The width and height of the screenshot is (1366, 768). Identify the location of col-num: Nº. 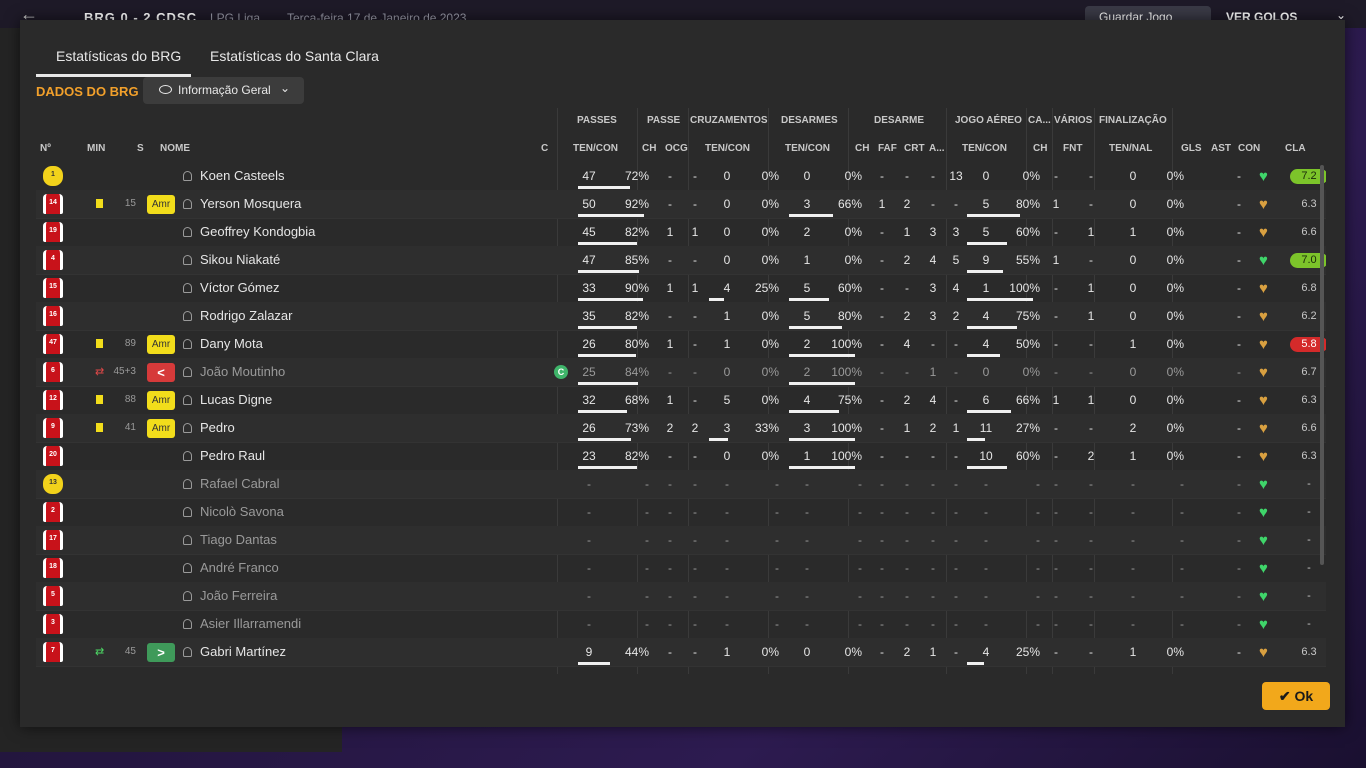
(45, 148).